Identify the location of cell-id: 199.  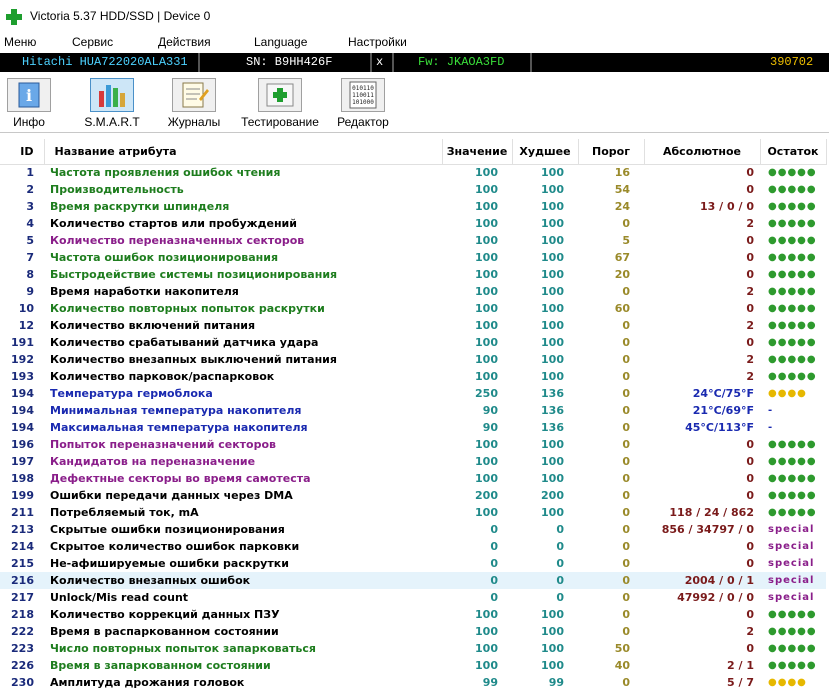
(22, 495).